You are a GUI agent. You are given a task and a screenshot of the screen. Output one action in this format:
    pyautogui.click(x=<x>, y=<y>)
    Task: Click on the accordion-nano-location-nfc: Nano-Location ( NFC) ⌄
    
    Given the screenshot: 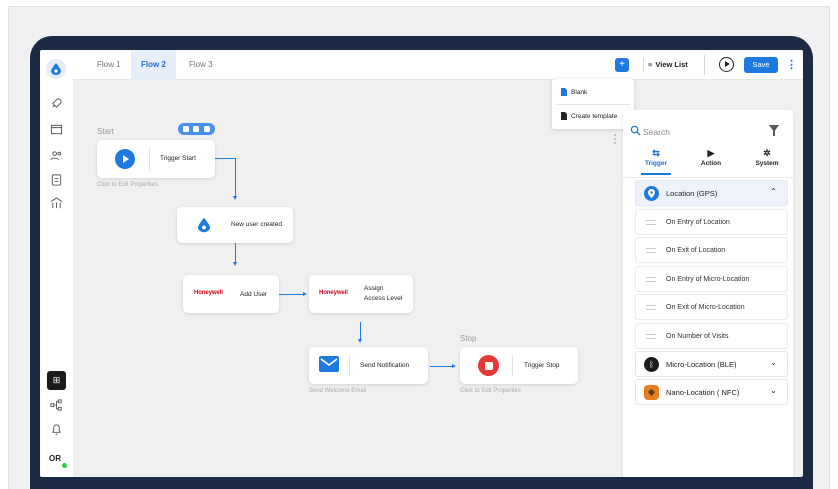 What is the action you would take?
    pyautogui.click(x=711, y=392)
    